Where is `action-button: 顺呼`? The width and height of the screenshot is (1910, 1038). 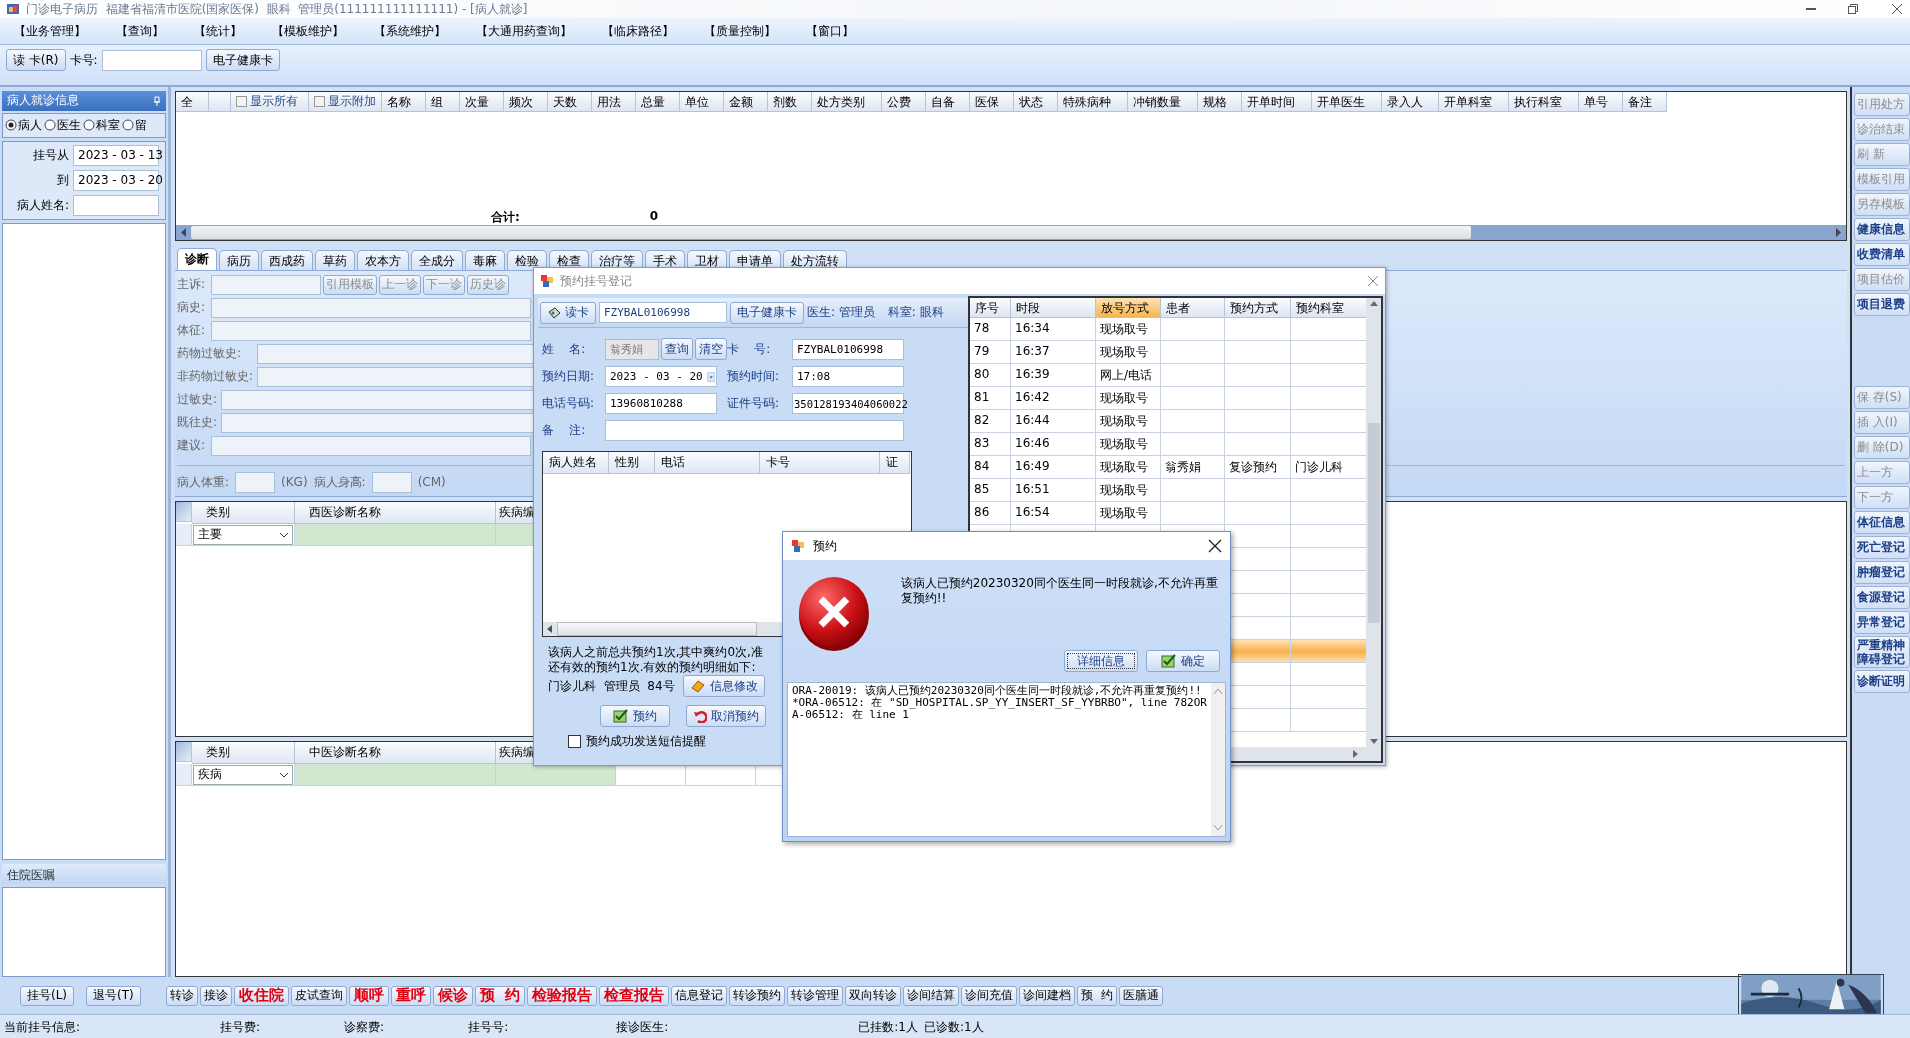
action-button: 顺呼 is located at coordinates (369, 995).